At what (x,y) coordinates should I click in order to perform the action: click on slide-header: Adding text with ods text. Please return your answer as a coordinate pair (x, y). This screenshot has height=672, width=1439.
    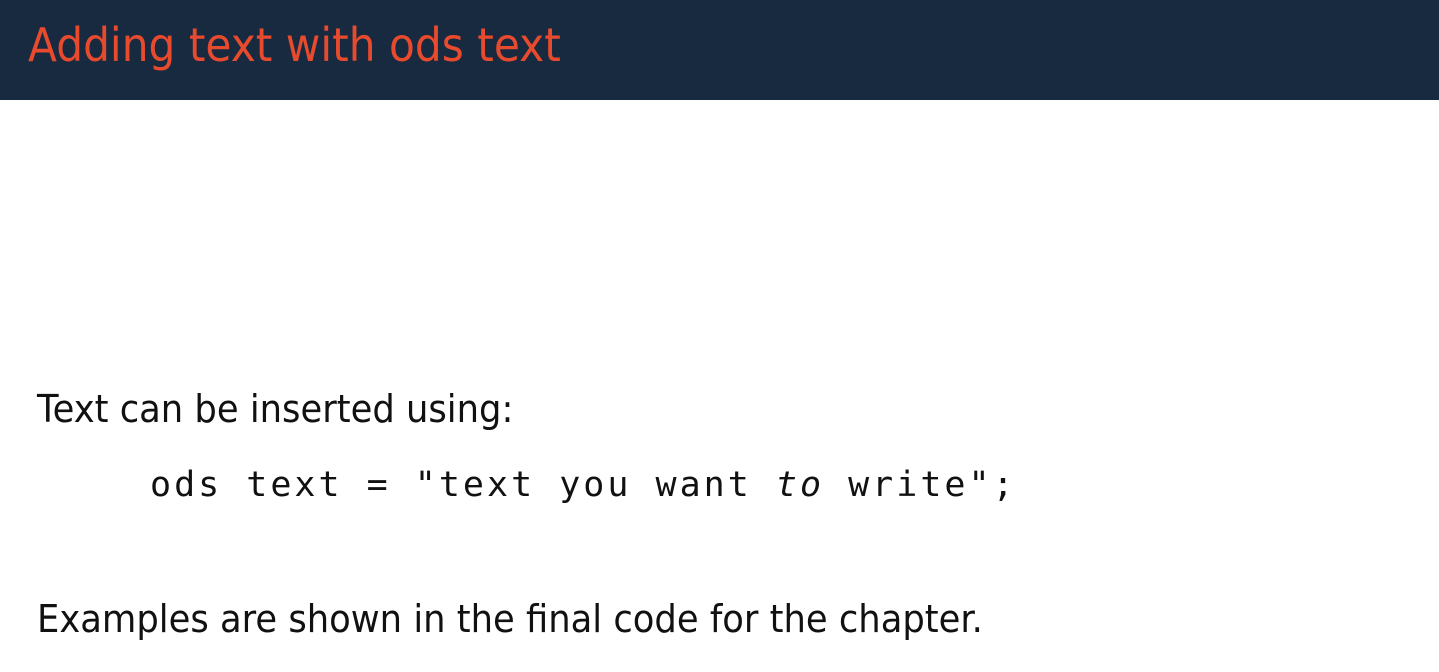
    Looking at the image, I should click on (719, 50).